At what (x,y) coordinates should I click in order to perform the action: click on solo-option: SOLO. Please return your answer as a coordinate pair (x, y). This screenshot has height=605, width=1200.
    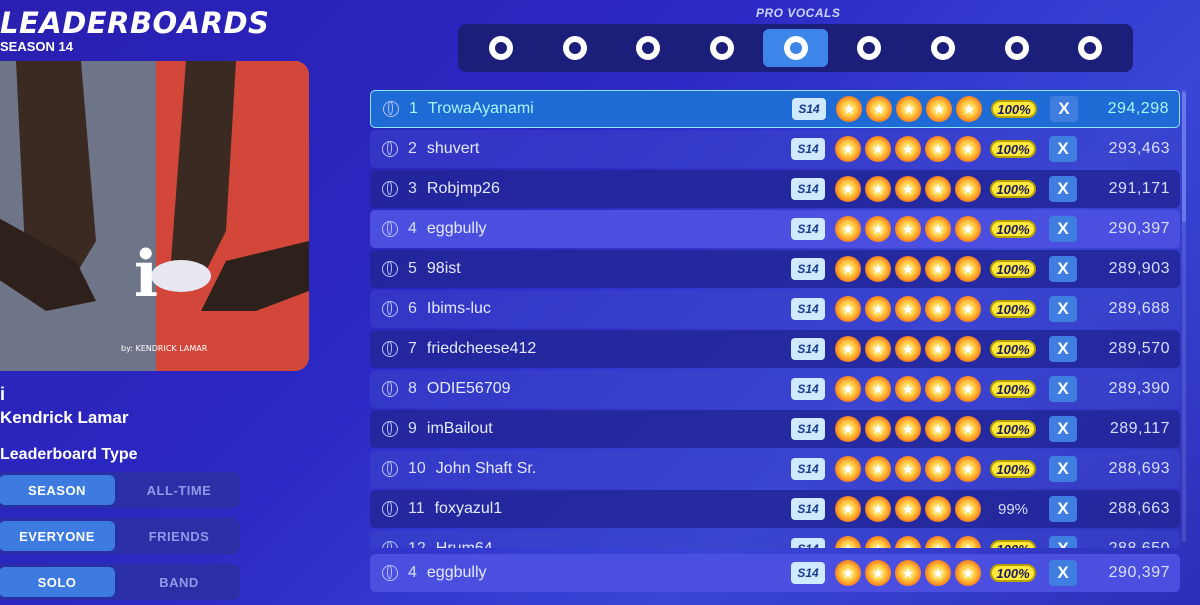
    Looking at the image, I should click on (57, 582).